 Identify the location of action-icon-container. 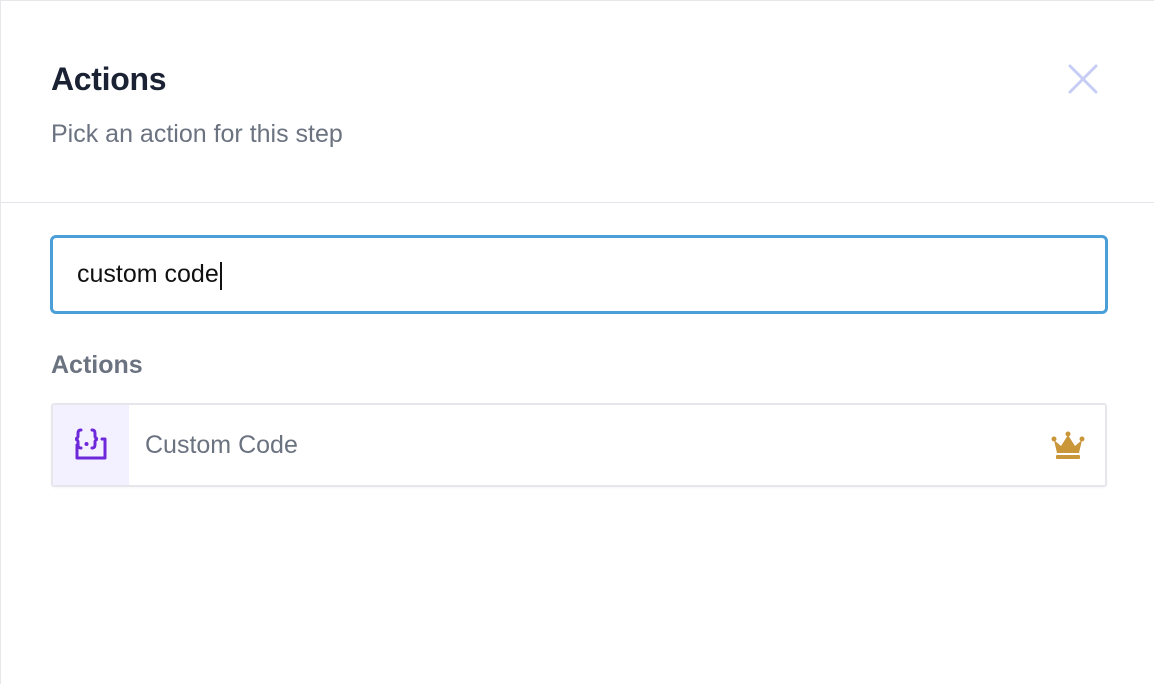
(91, 445).